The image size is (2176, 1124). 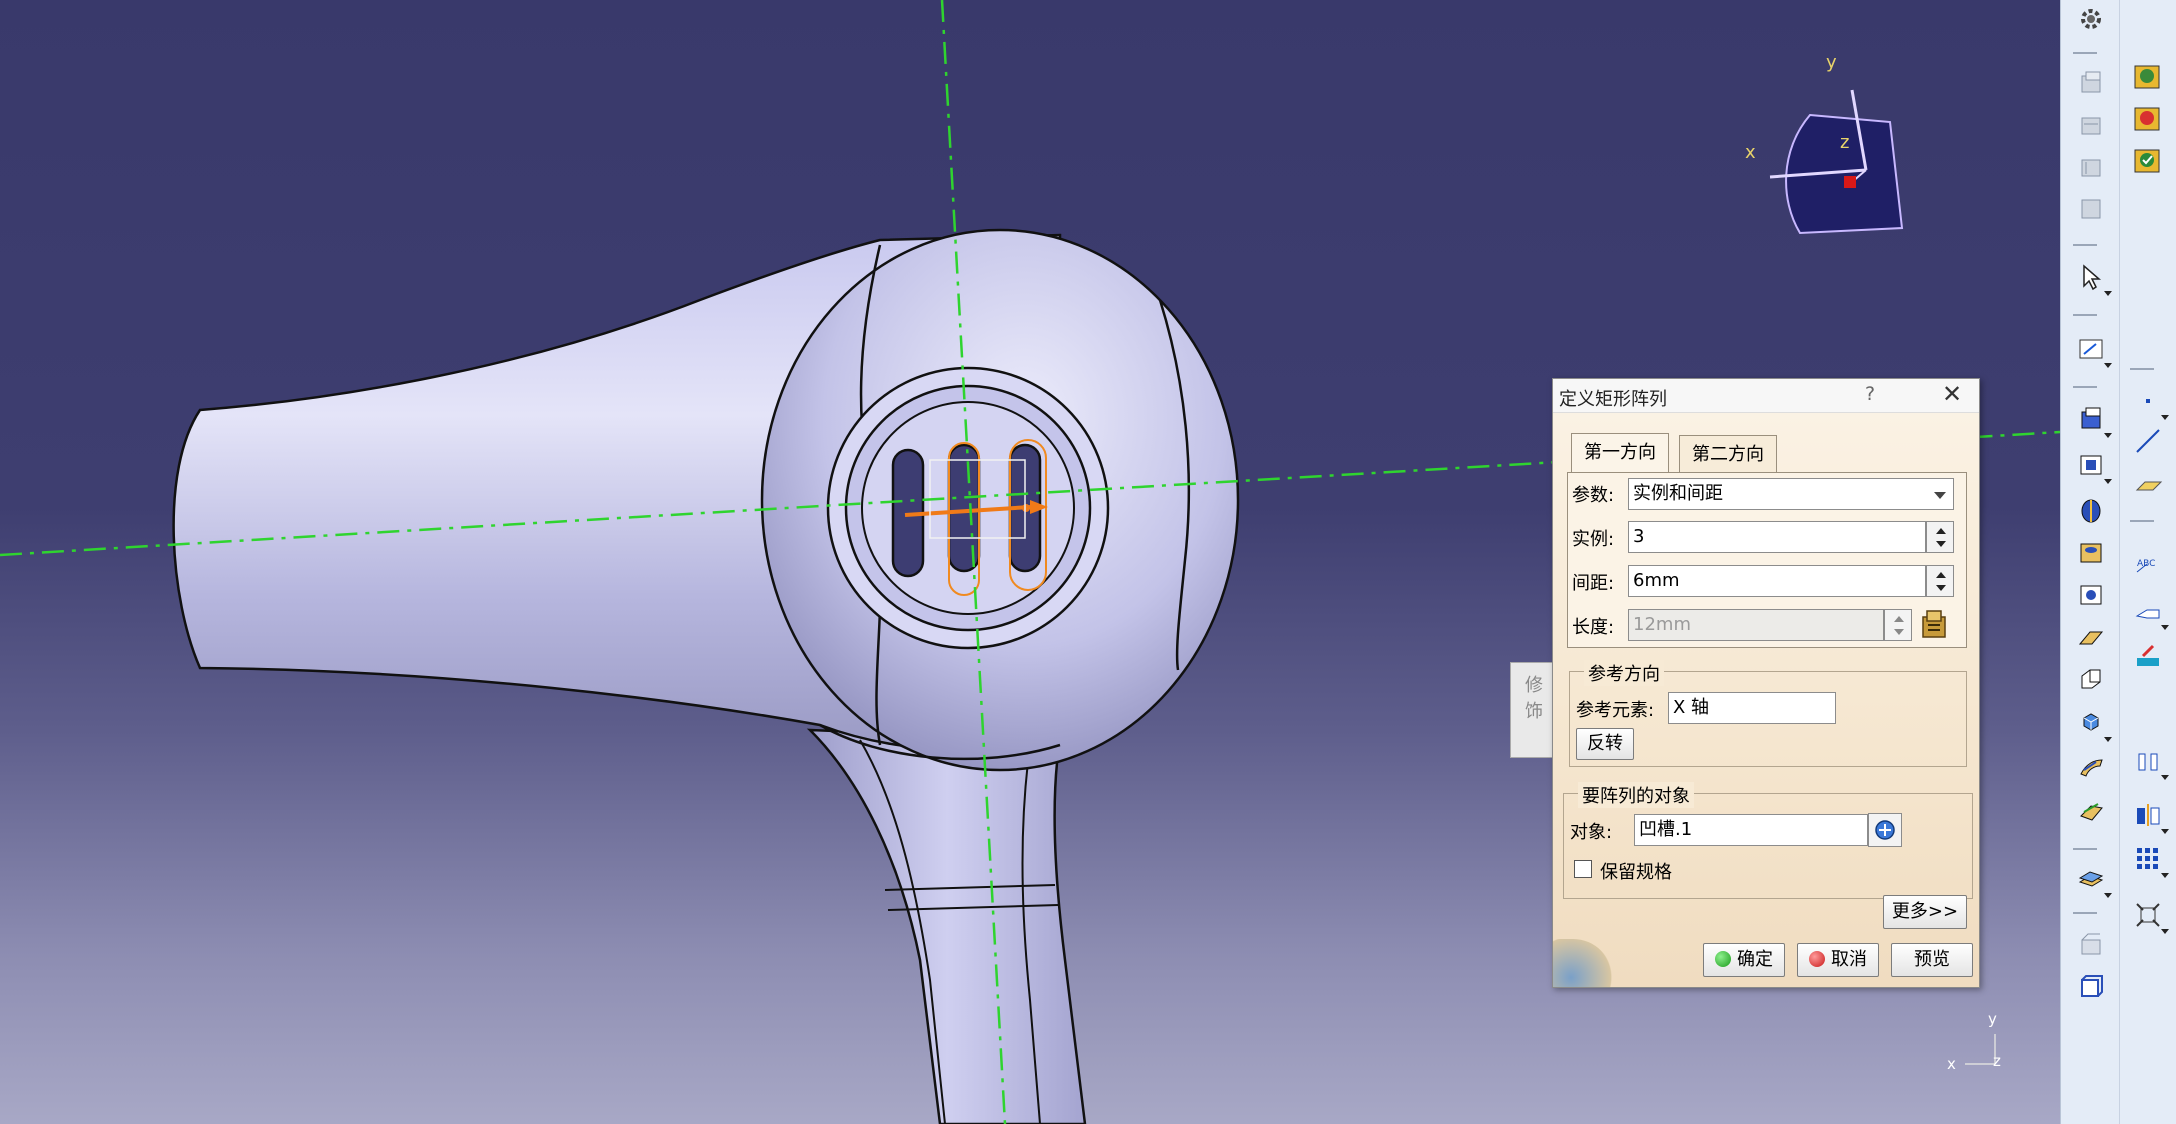 I want to click on cancel-button-label: 取消, so click(x=1849, y=959).